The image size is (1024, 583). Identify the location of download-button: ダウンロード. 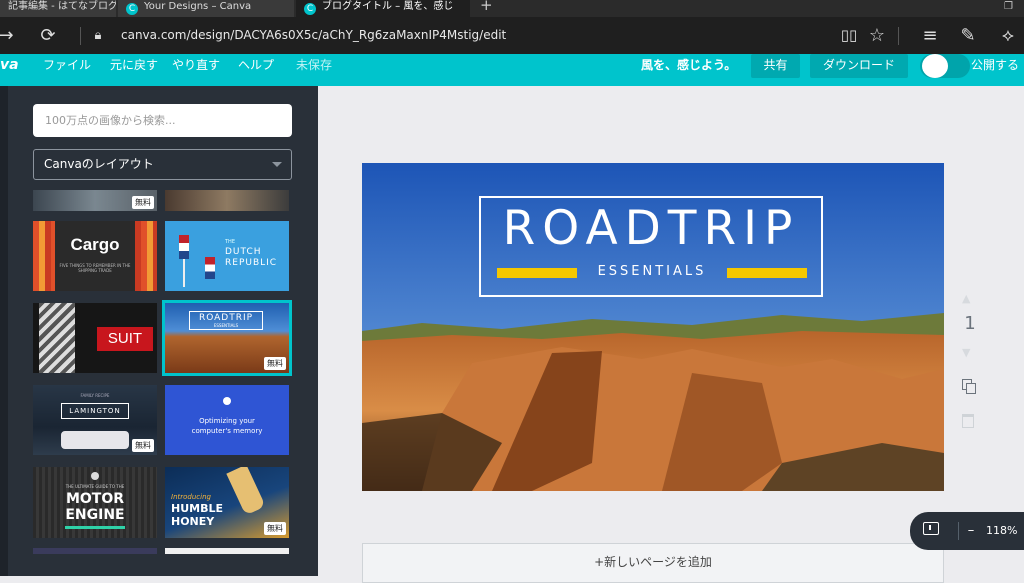
(859, 66).